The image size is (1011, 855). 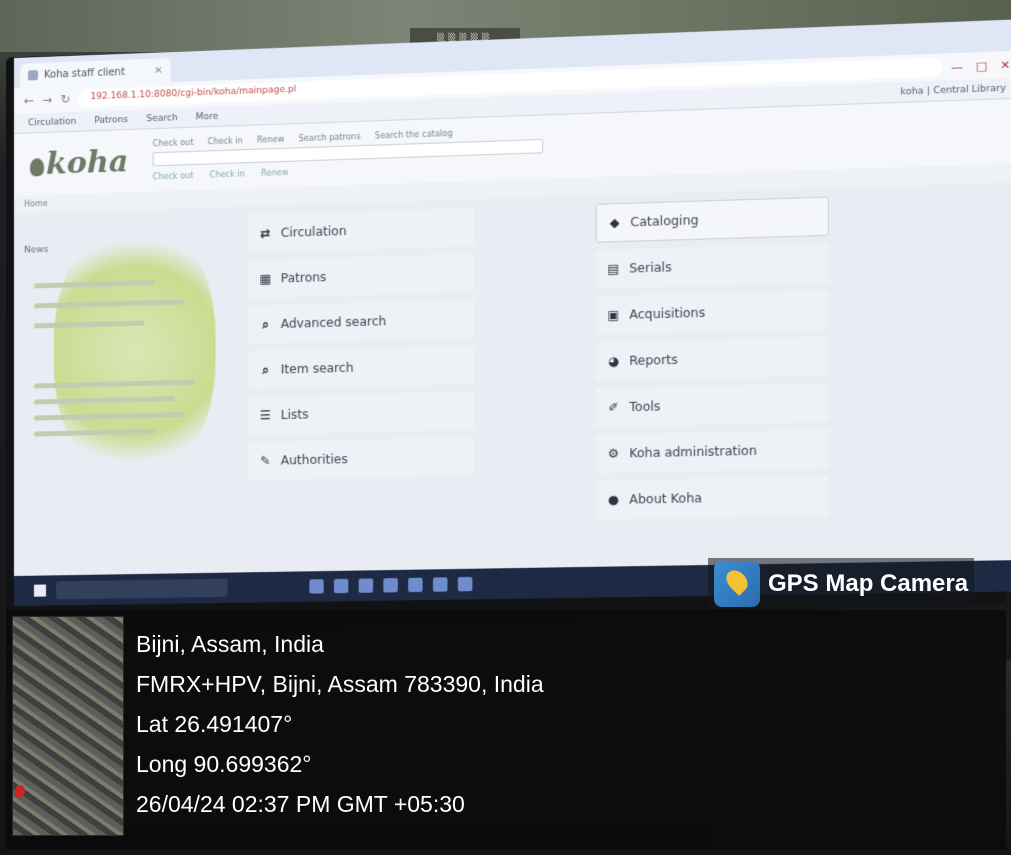 I want to click on window-controls: — □ ✕, so click(x=980, y=66).